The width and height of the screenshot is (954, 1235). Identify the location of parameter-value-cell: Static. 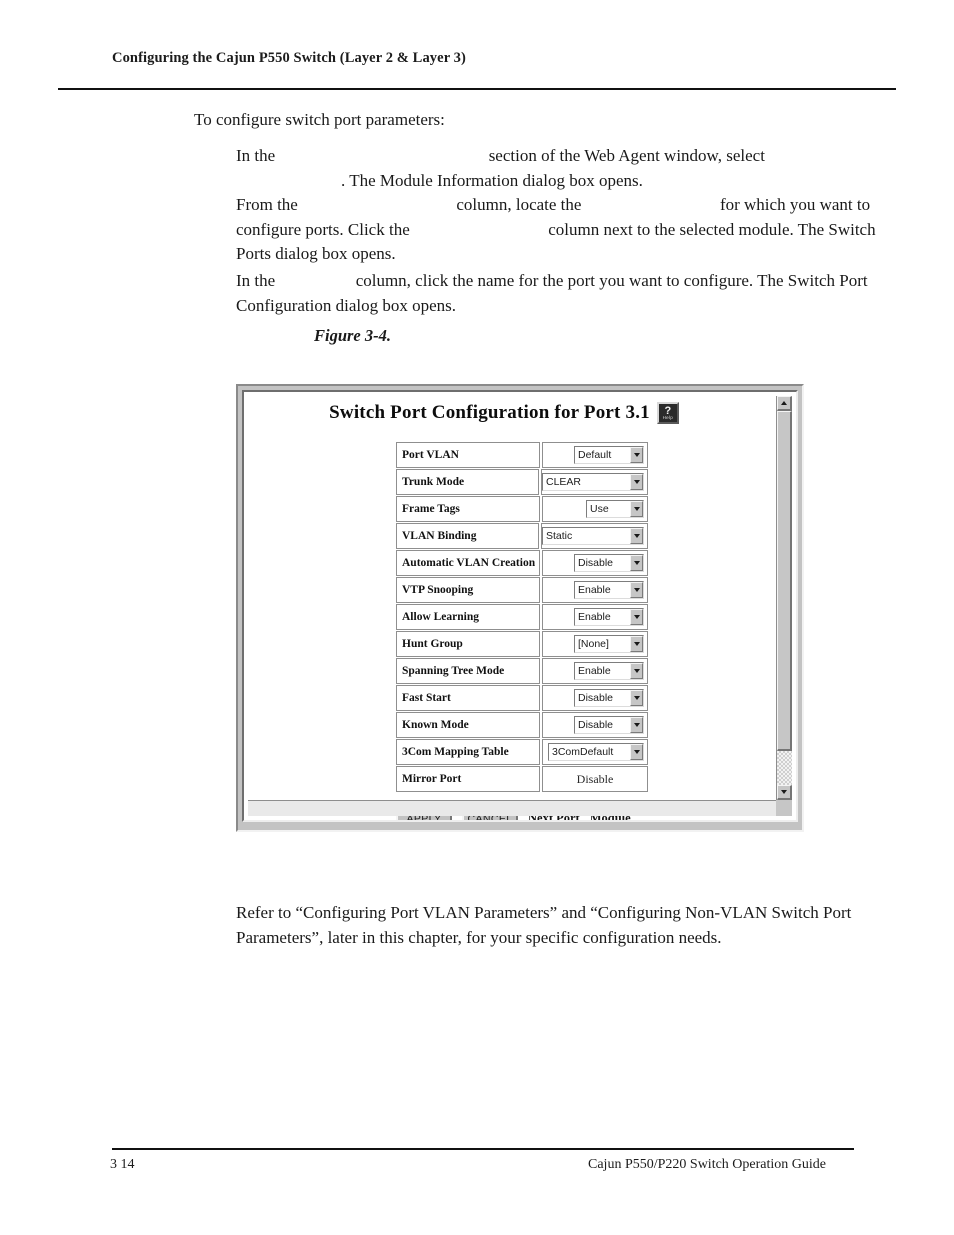
(594, 536).